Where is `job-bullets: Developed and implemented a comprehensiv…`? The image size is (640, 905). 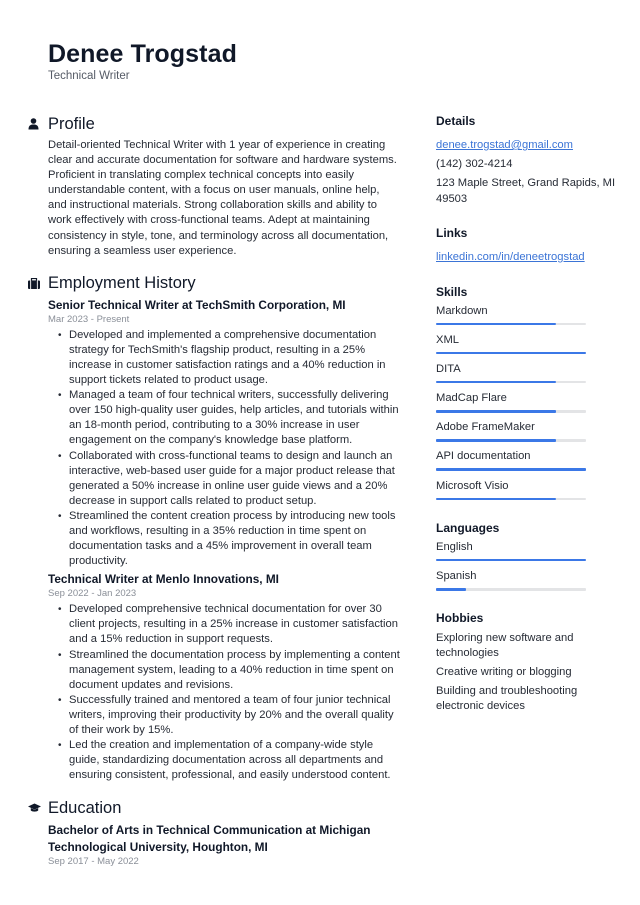
job-bullets: Developed and implemented a comprehensiv… is located at coordinates (229, 449).